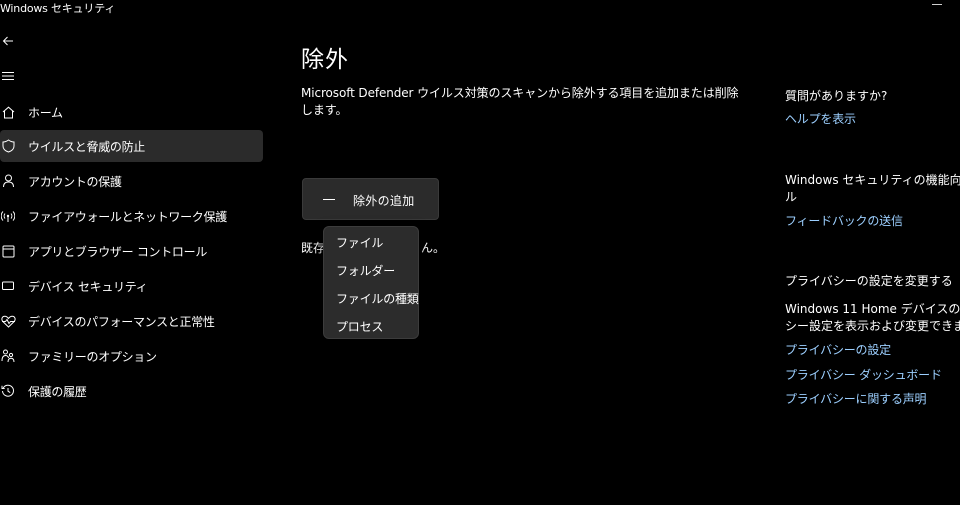 The height and width of the screenshot is (505, 960). What do you see at coordinates (365, 270) in the screenshot?
I see `menu-item-folder: フォルダー` at bounding box center [365, 270].